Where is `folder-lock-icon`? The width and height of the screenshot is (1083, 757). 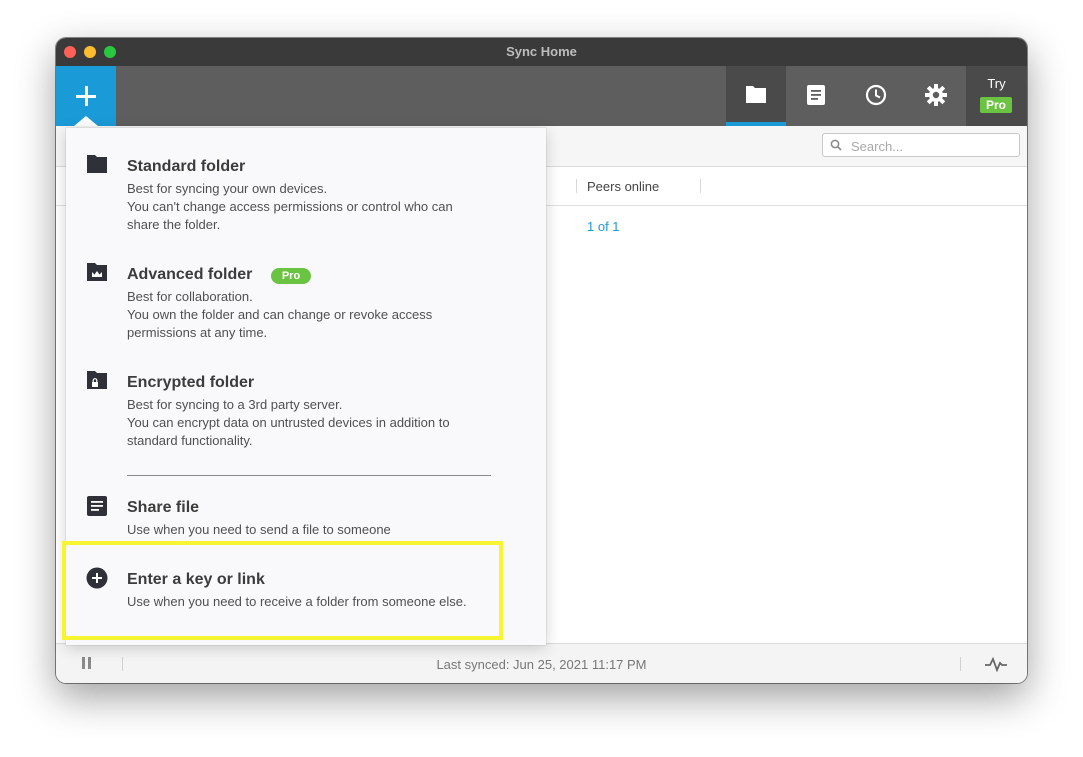 folder-lock-icon is located at coordinates (97, 380).